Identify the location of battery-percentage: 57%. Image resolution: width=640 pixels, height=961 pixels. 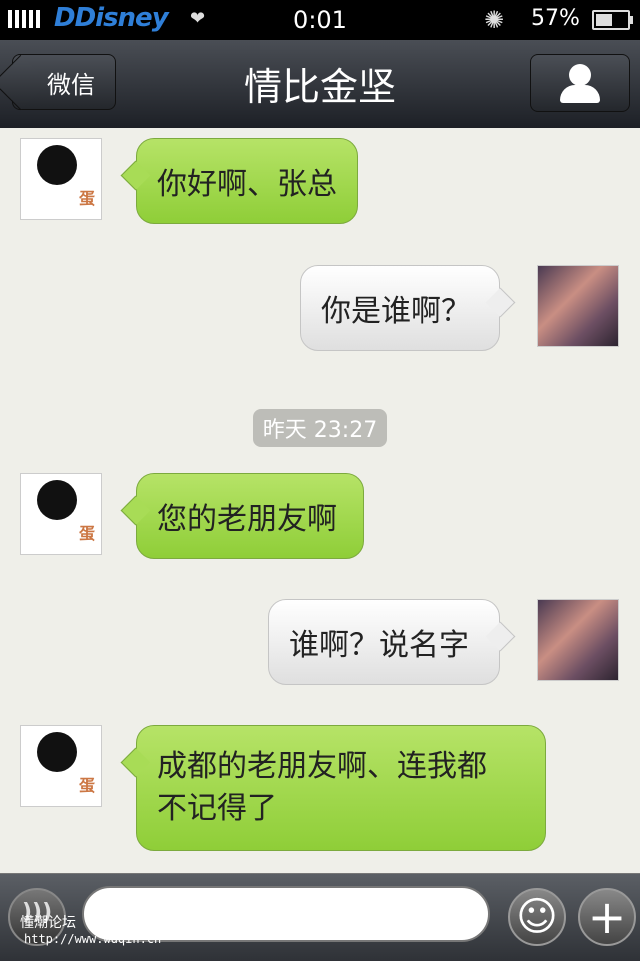
(555, 18).